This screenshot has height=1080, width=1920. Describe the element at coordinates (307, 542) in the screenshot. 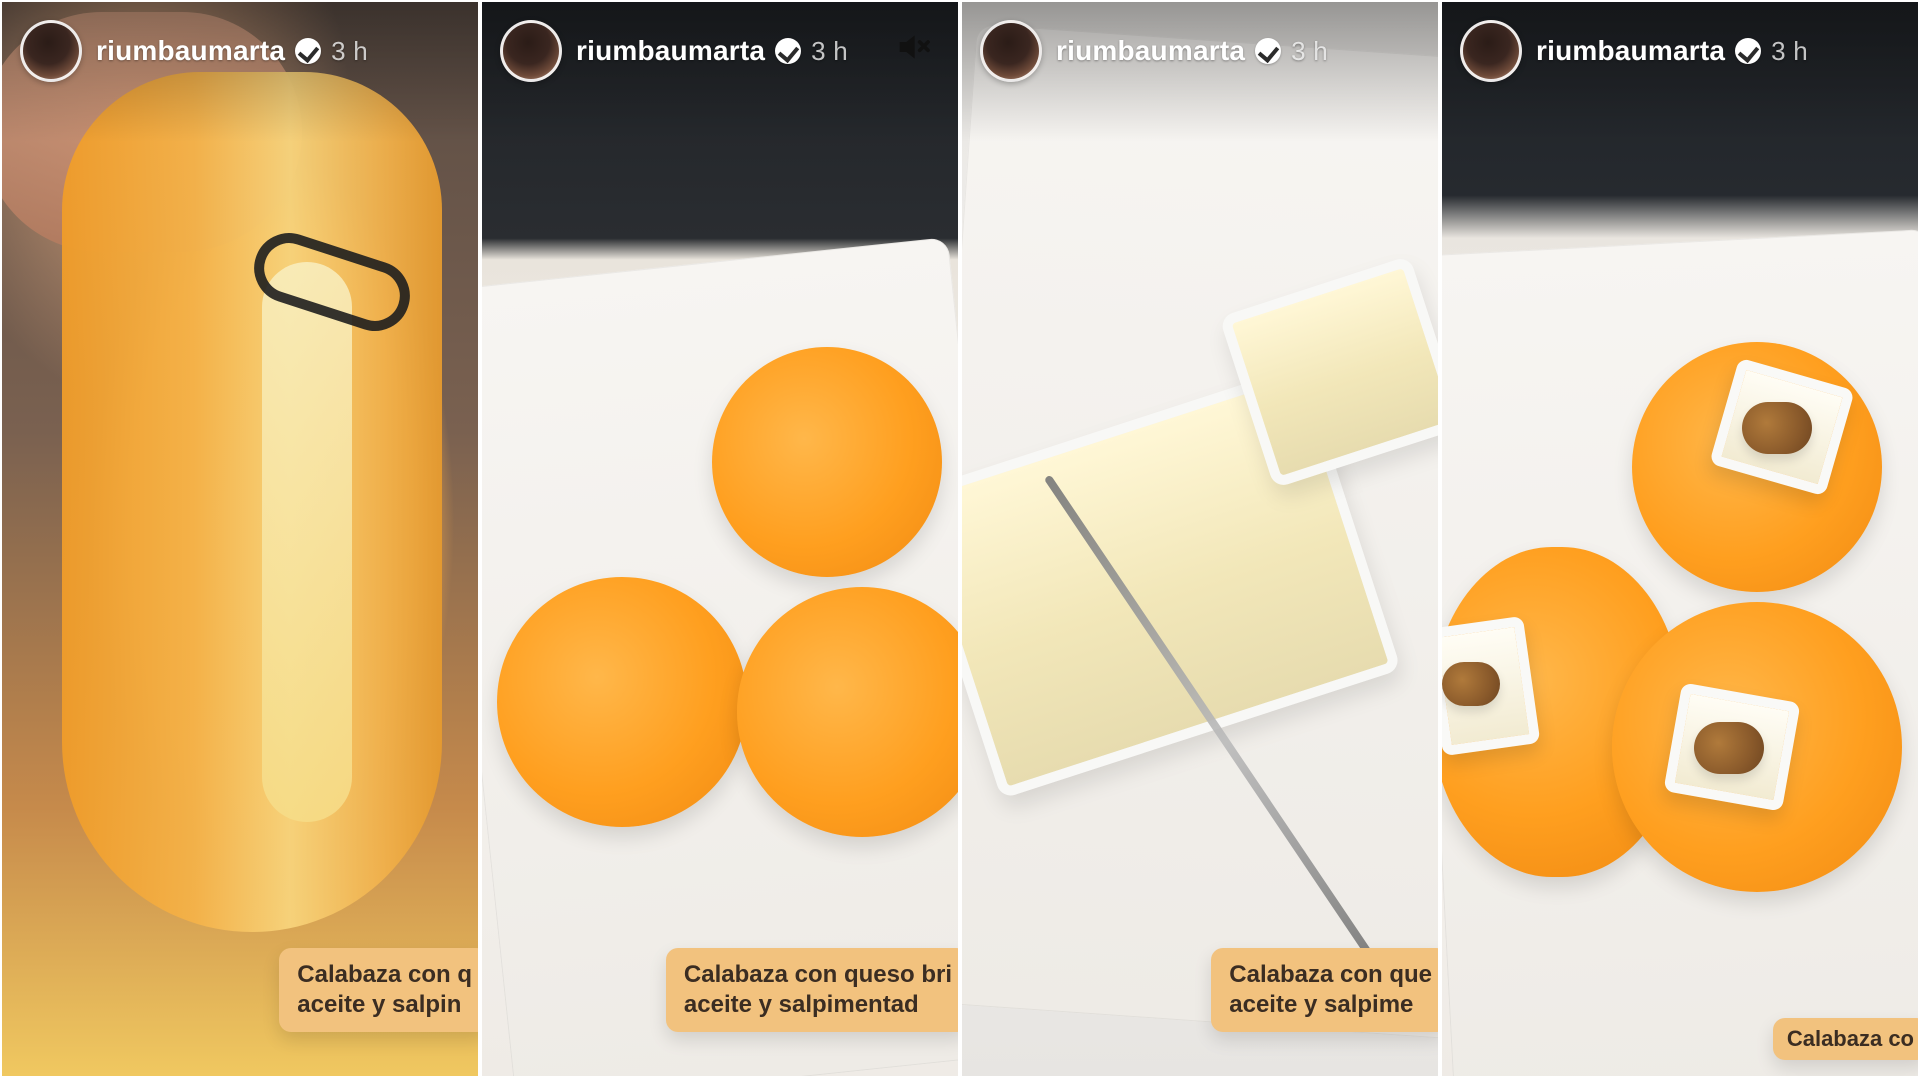

I see `peel-stripe` at that location.